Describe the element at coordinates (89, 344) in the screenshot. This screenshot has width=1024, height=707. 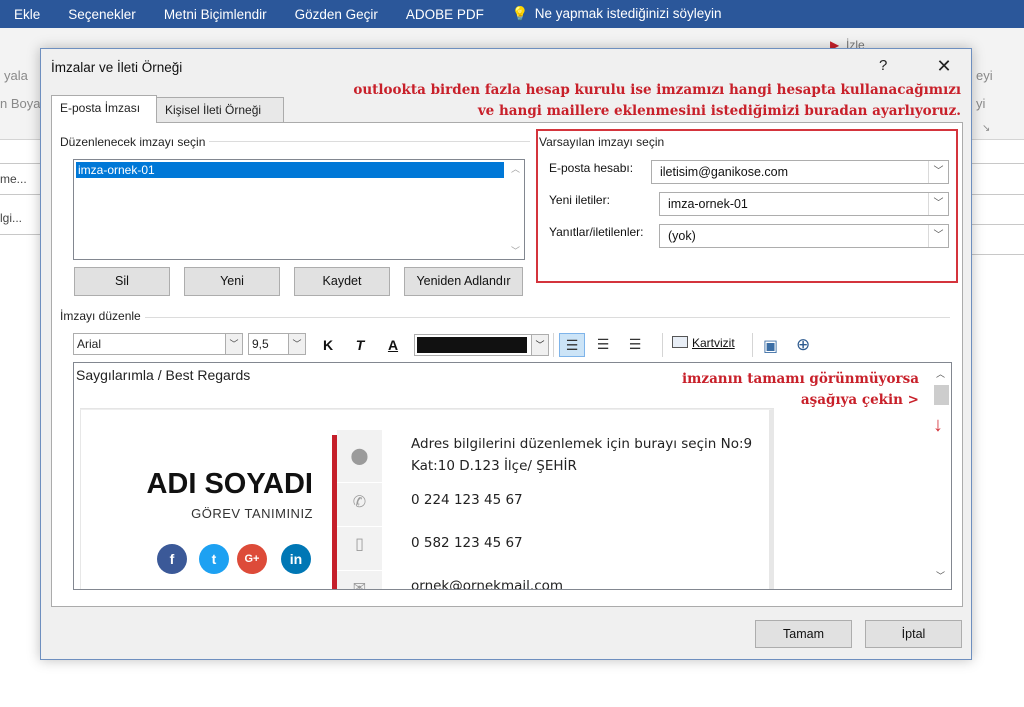
I see `font-value: Arial` at that location.